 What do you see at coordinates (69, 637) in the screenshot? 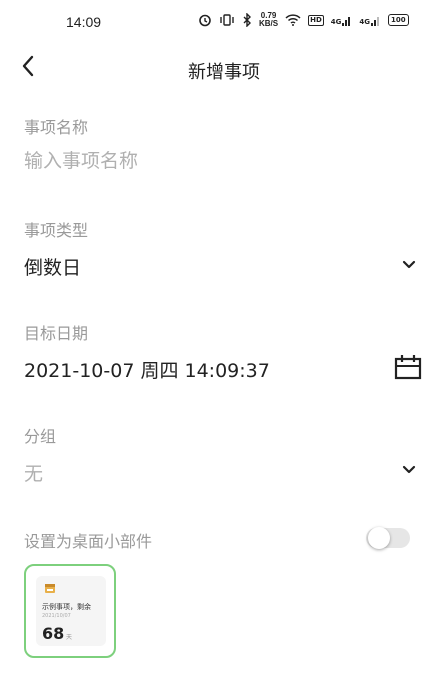
I see `widget-unit: 天` at bounding box center [69, 637].